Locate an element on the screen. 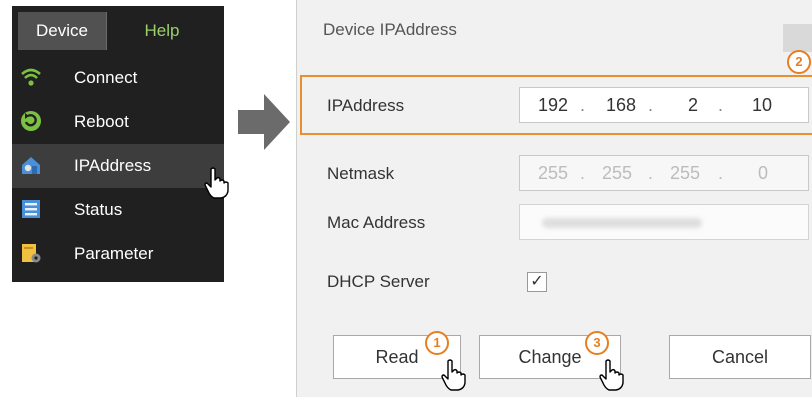 This screenshot has height=397, width=812. cancel-button: Cancel is located at coordinates (740, 357).